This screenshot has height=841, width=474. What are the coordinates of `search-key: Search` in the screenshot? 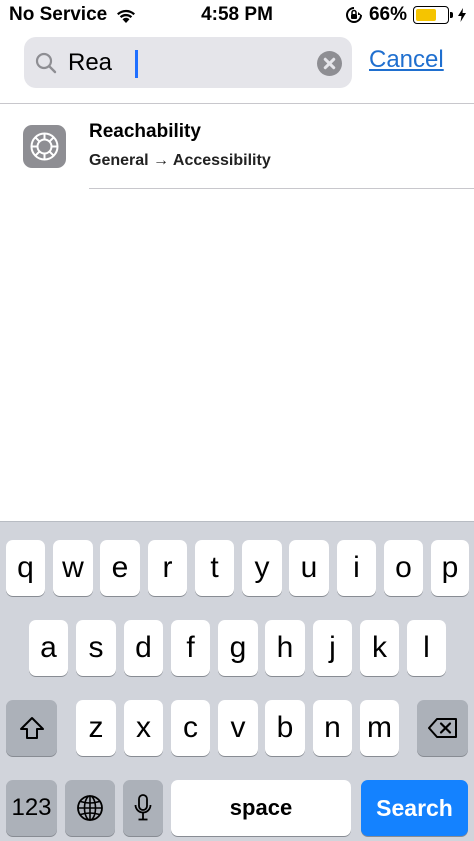 It's located at (414, 808).